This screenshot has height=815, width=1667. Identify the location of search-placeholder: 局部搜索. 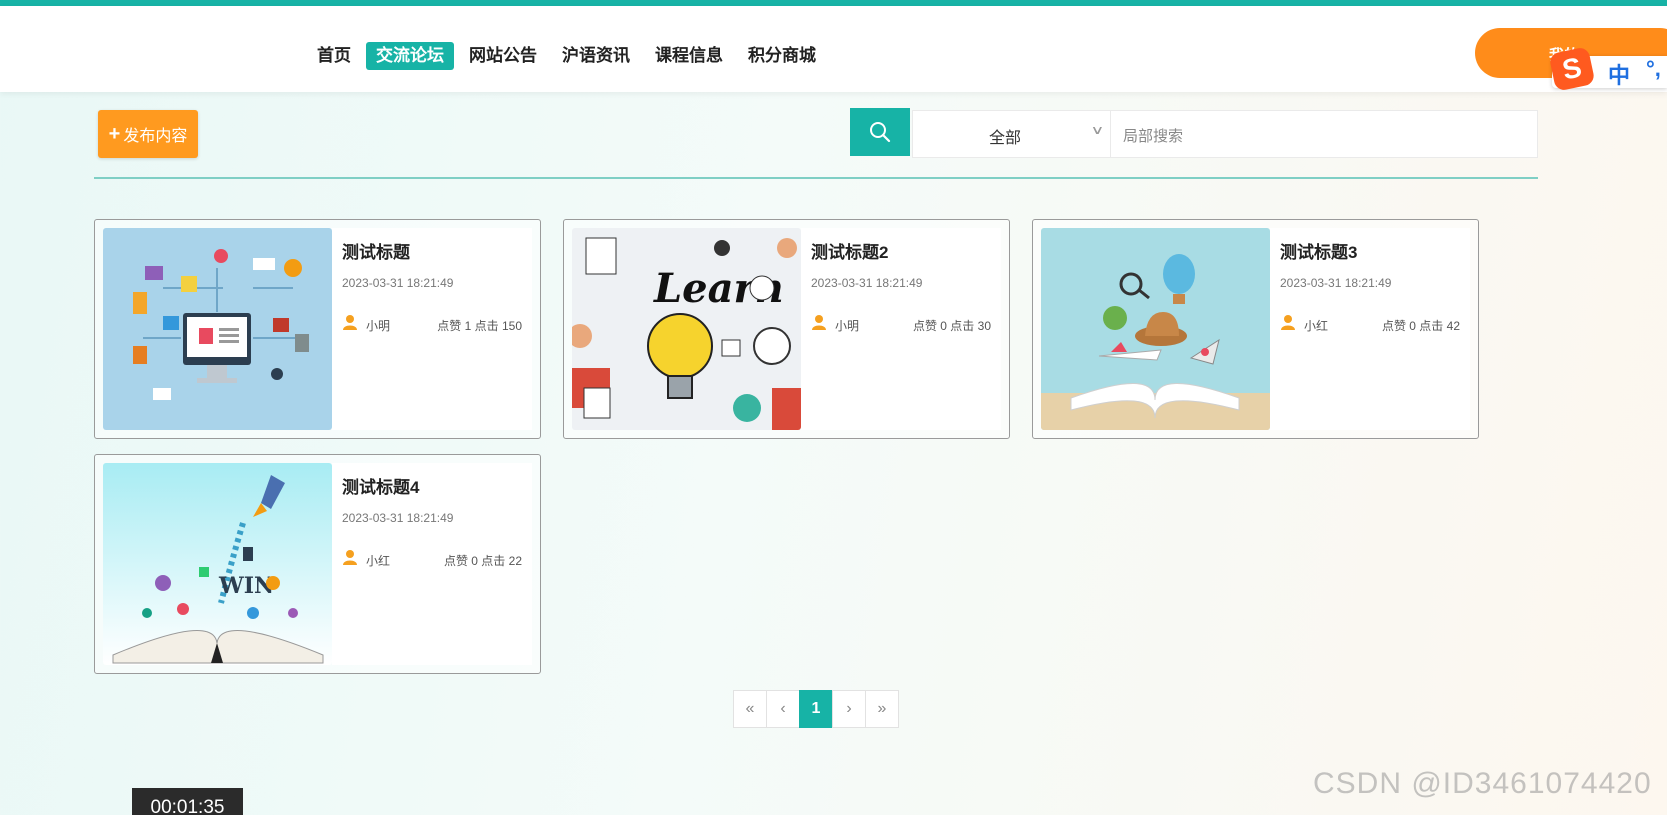
(1153, 136).